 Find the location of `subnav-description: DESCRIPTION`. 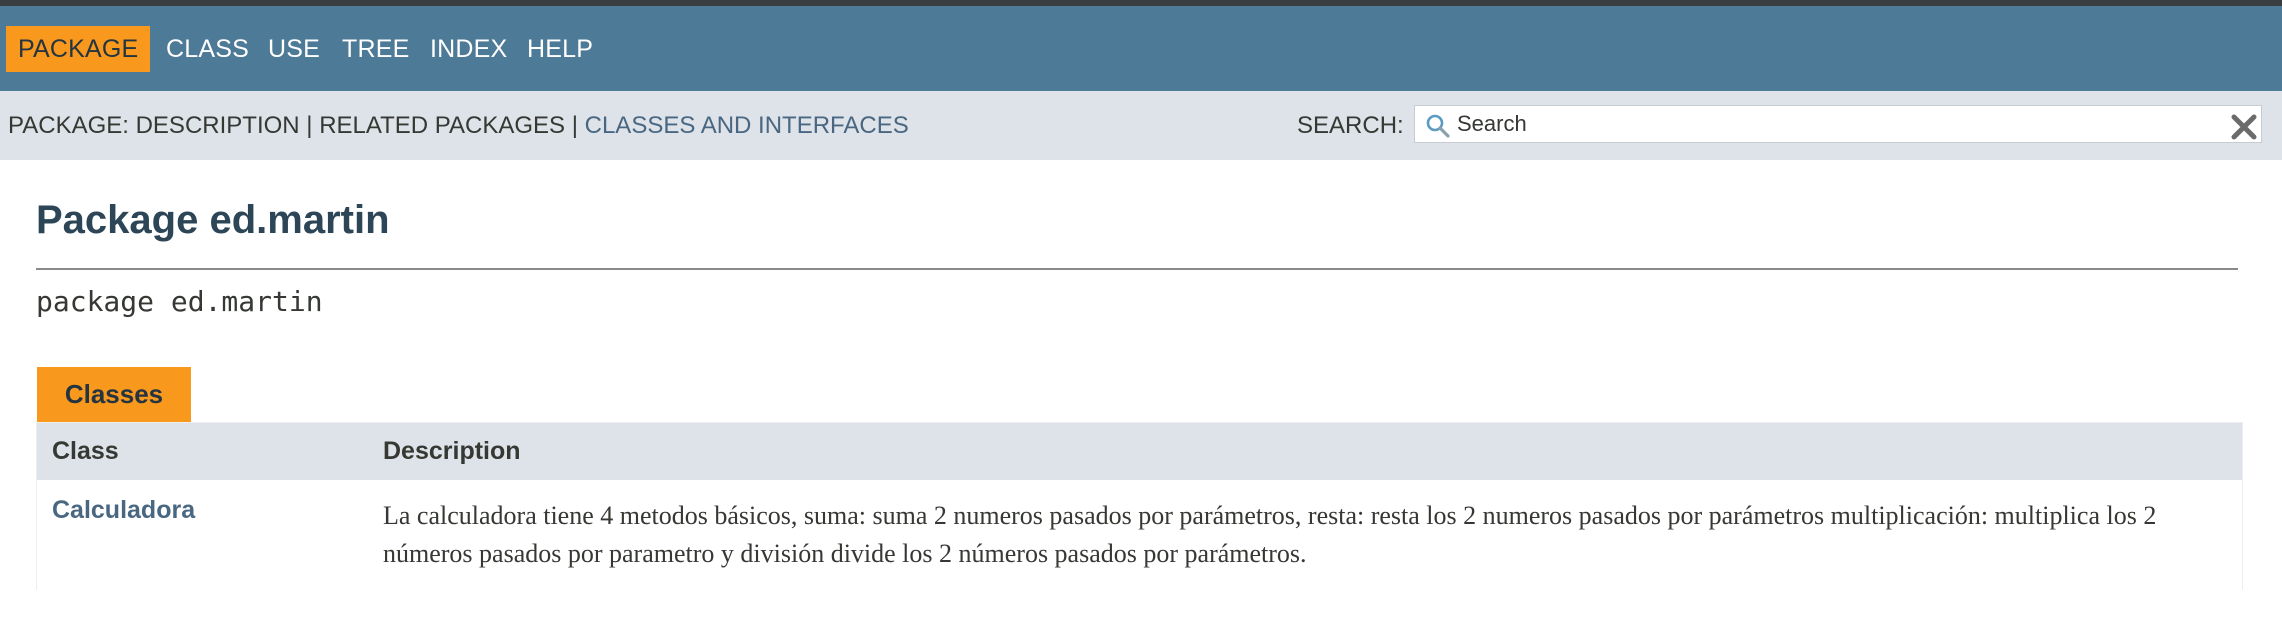

subnav-description: DESCRIPTION is located at coordinates (217, 125).